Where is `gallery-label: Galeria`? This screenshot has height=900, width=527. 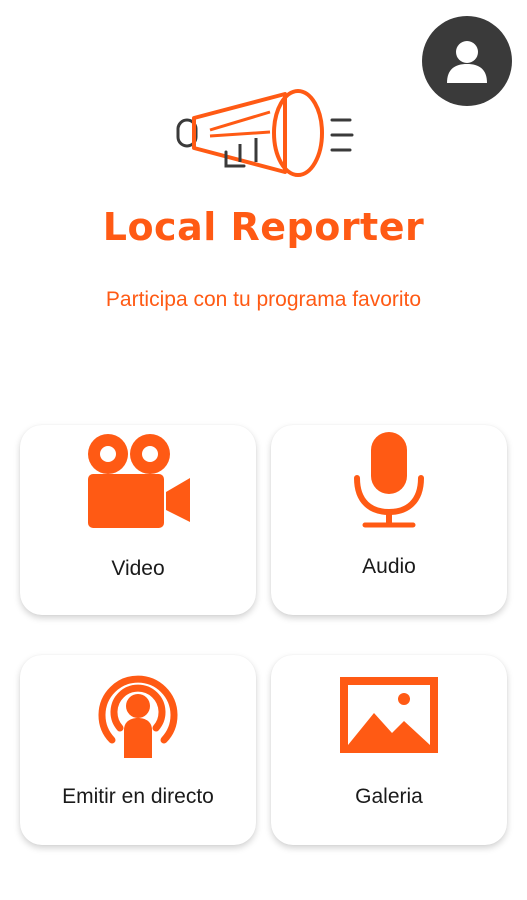
gallery-label: Galeria is located at coordinates (389, 796).